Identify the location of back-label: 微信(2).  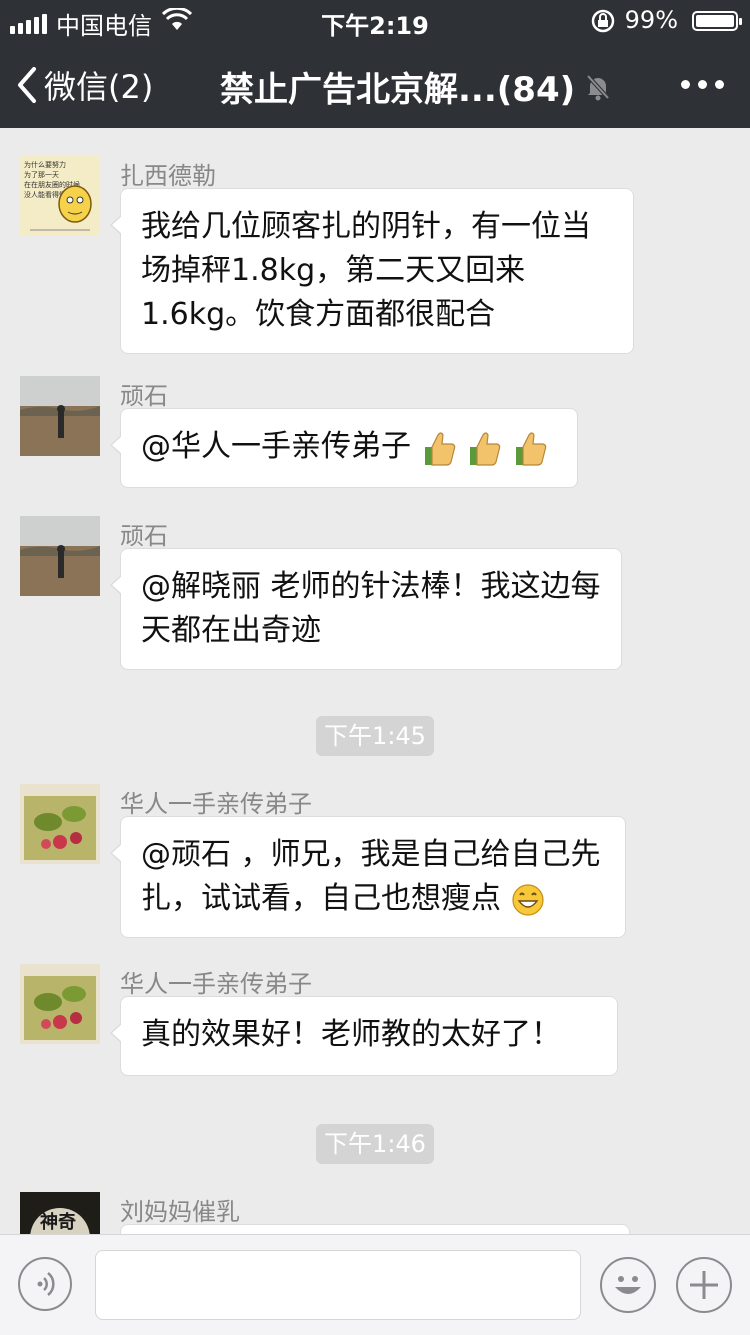
(99, 87).